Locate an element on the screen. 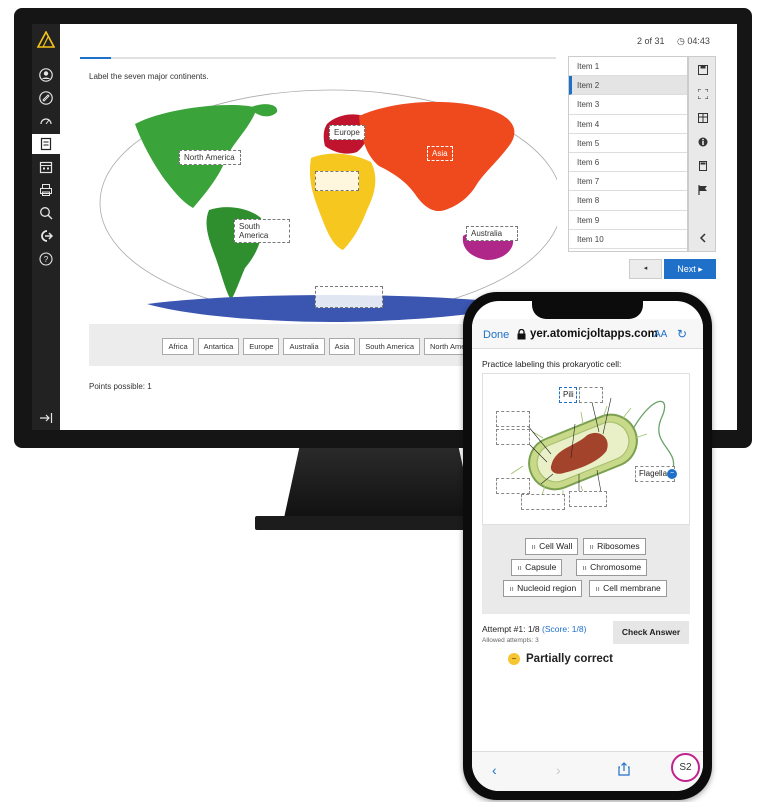 The height and width of the screenshot is (802, 757). item-7: Item 7 is located at coordinates (628, 182).